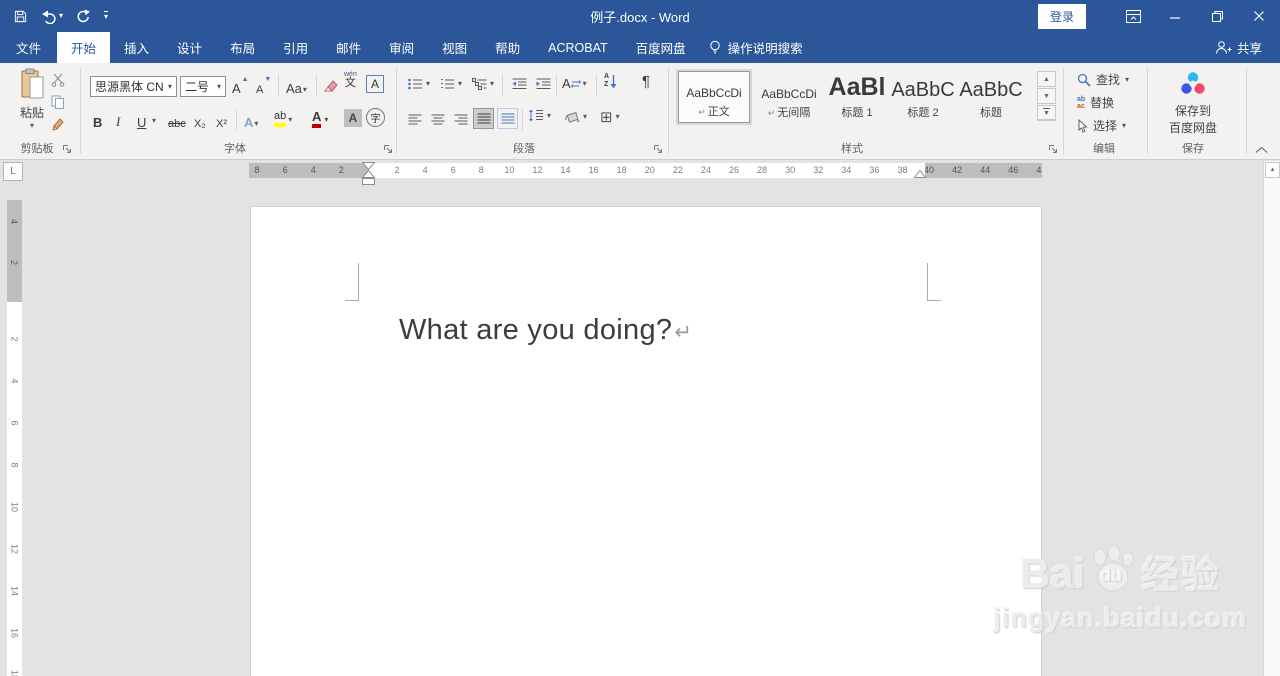 This screenshot has height=676, width=1280. I want to click on multilevel-caret-icon: ▾, so click(492, 84).